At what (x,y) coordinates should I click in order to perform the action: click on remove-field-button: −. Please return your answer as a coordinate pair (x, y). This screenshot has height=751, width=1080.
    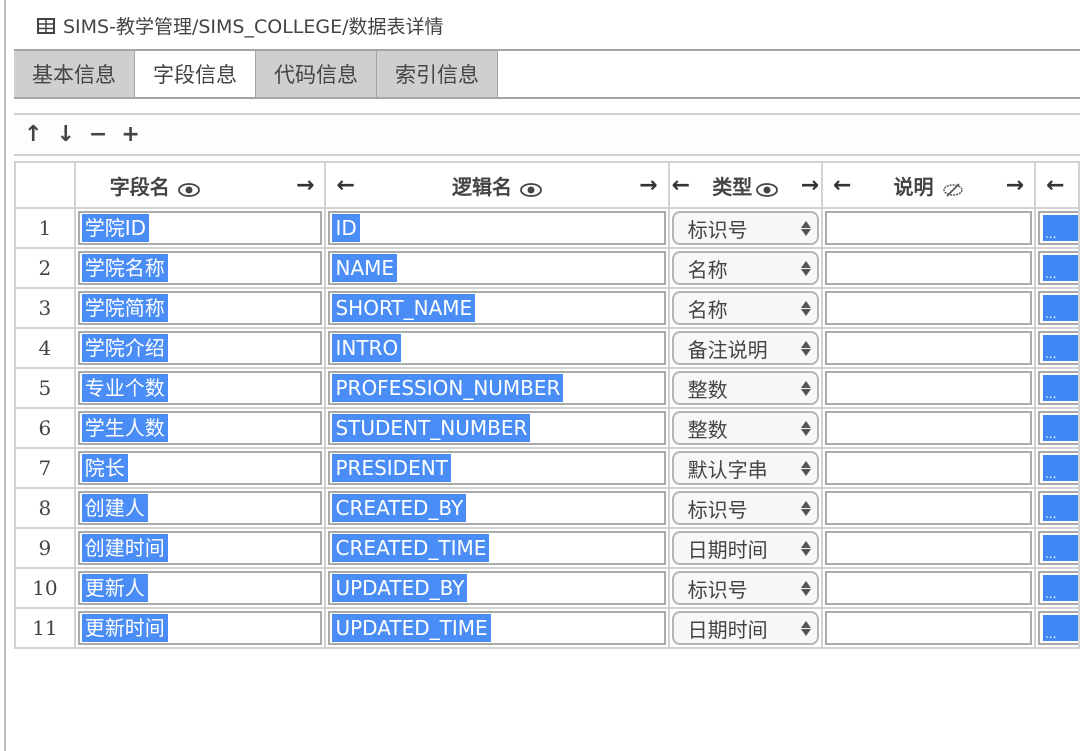
    Looking at the image, I should click on (98, 134).